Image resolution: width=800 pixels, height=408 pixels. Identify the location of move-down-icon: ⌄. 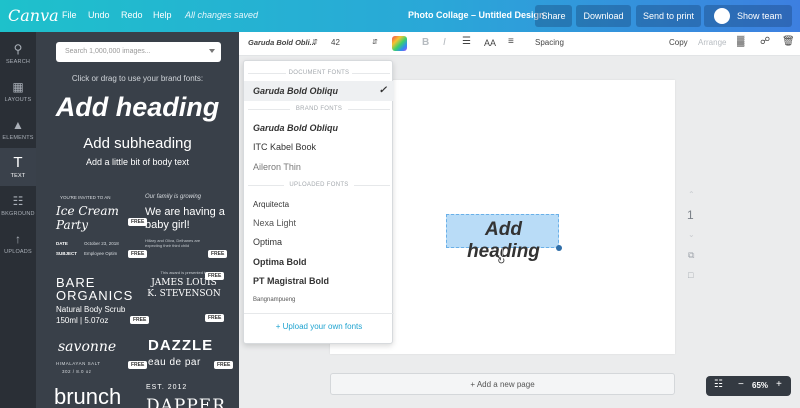
(691, 234).